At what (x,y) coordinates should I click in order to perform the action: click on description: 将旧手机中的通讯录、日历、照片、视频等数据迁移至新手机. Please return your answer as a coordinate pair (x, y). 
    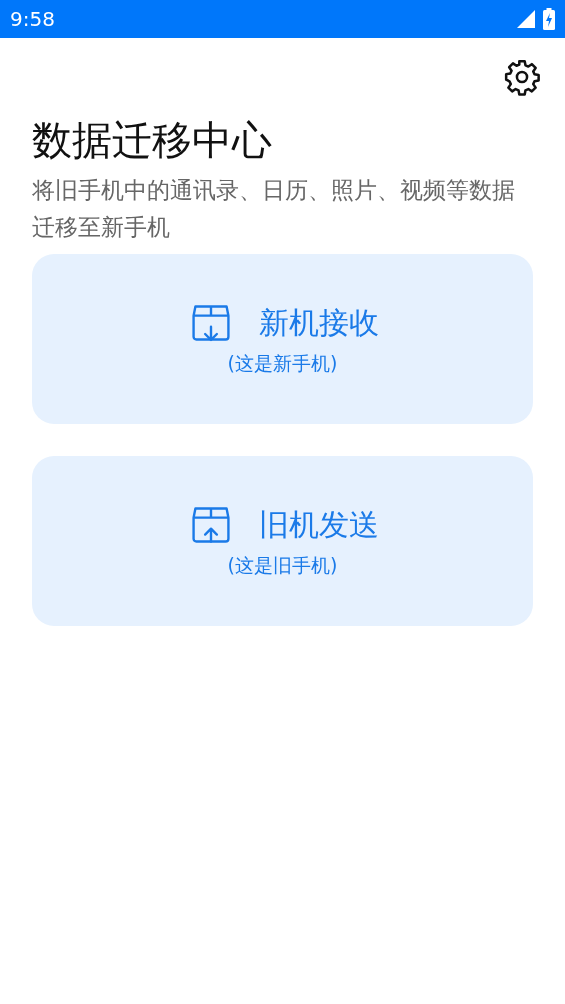
    Looking at the image, I should click on (274, 209).